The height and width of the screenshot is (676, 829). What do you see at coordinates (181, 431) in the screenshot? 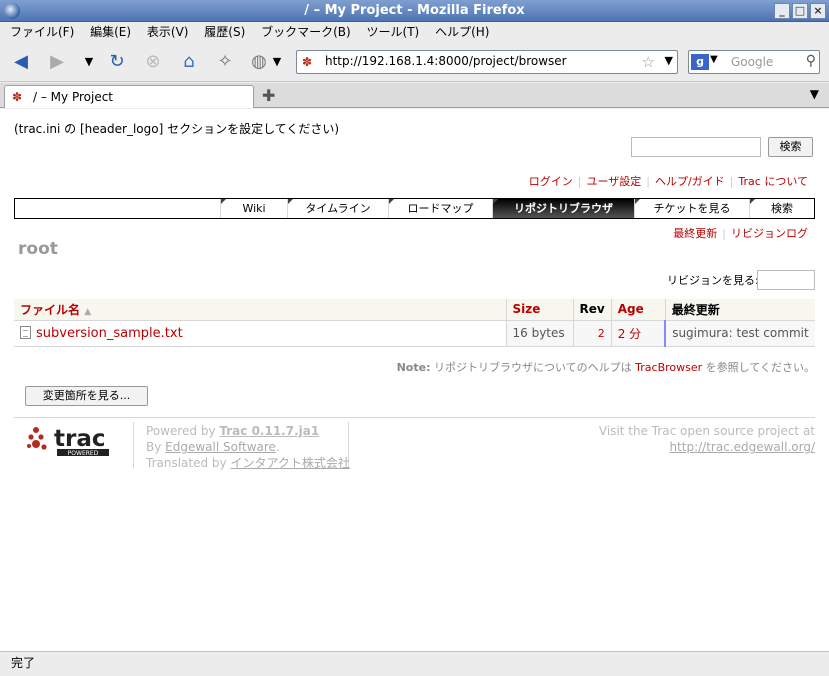
I see `powered-by-text: Powered by` at bounding box center [181, 431].